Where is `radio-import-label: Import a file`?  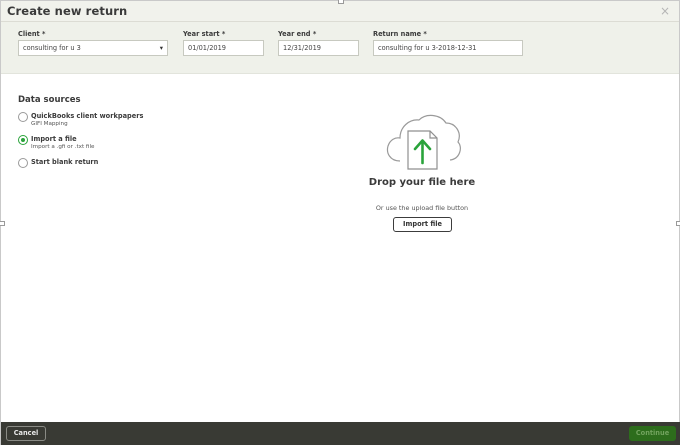
radio-import-label: Import a file is located at coordinates (54, 139).